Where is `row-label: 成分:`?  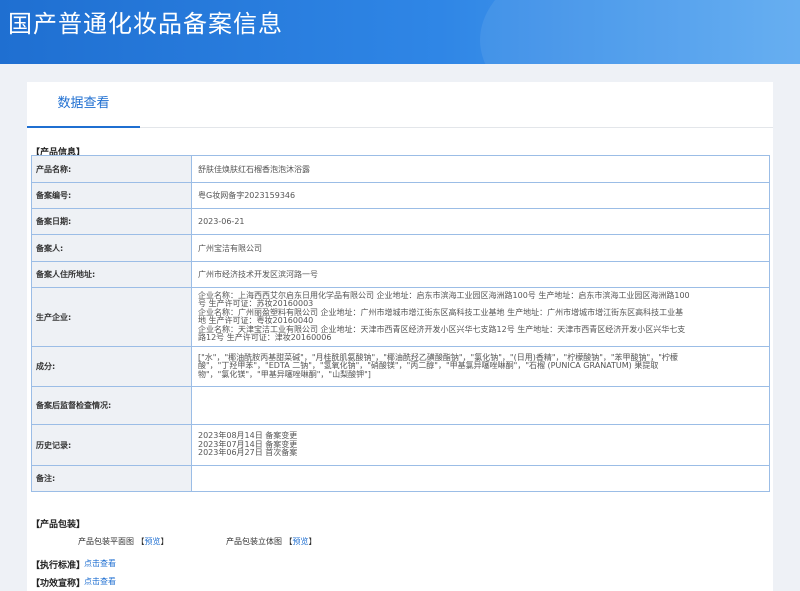
row-label: 成分: is located at coordinates (111, 366).